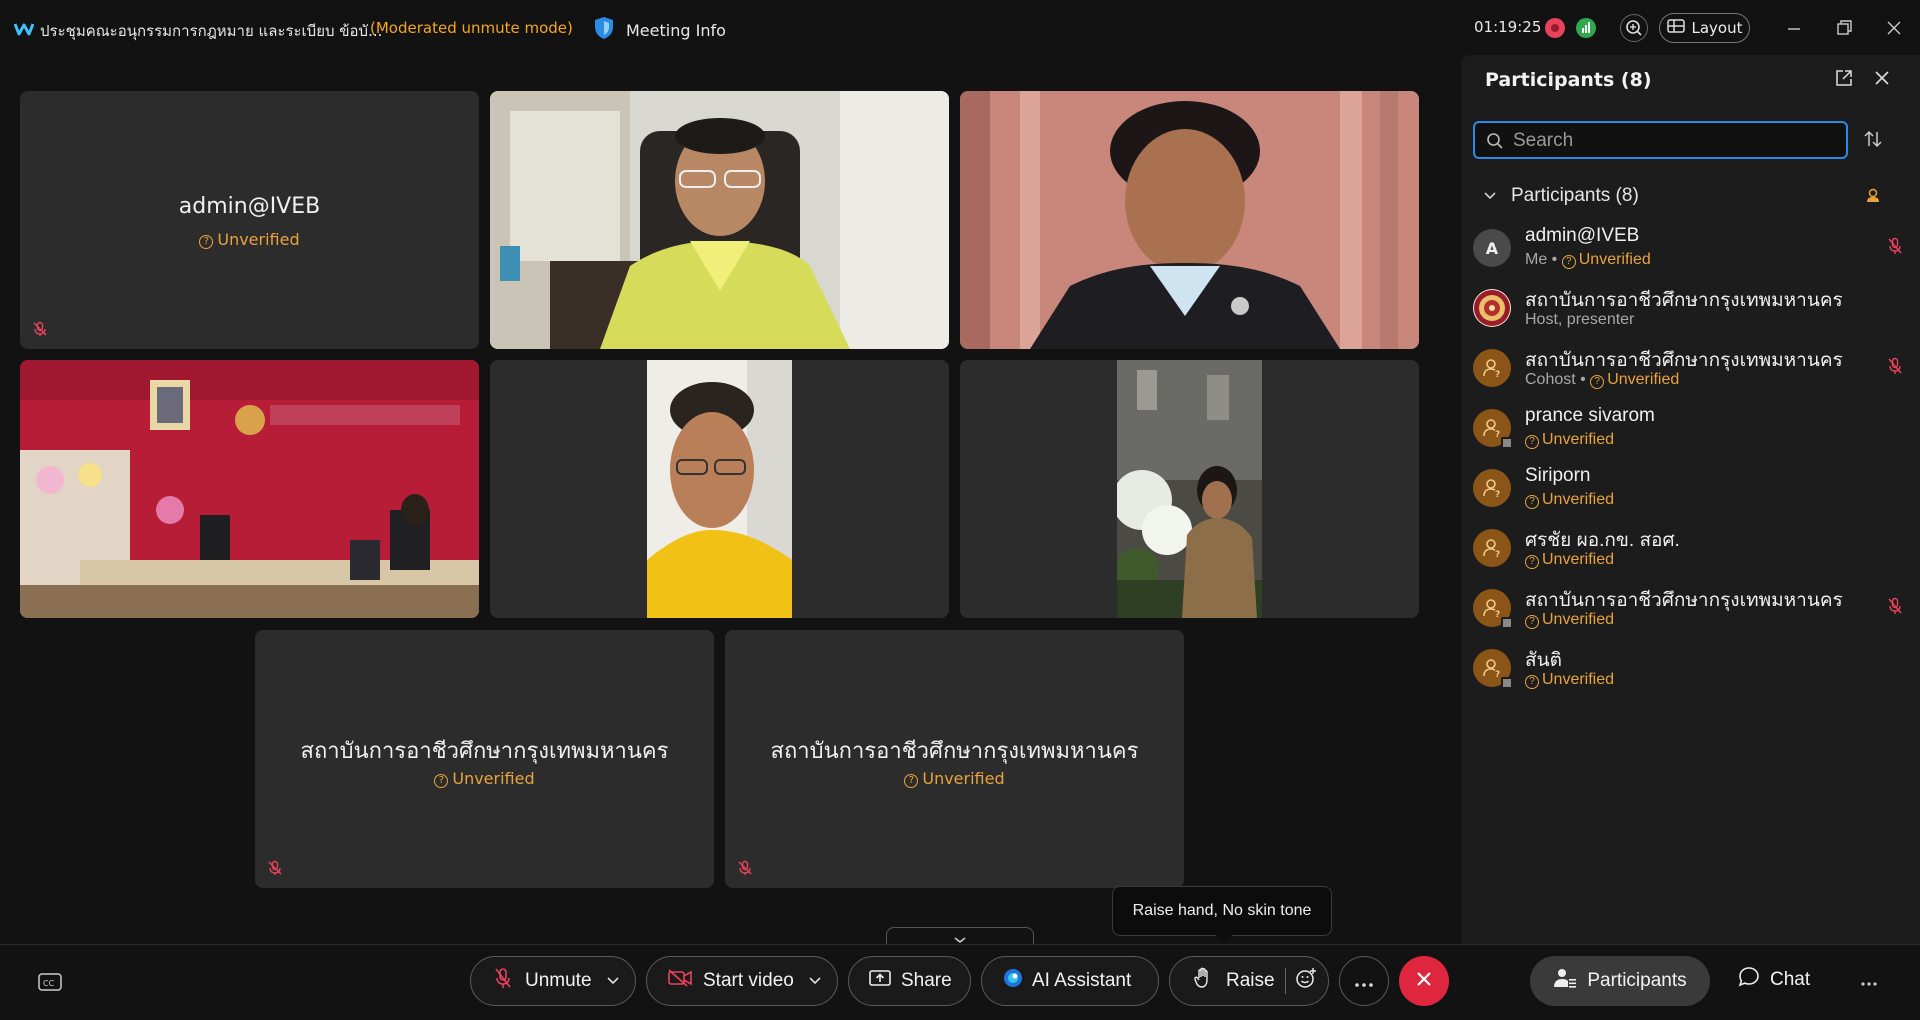 The height and width of the screenshot is (1020, 1920). What do you see at coordinates (1894, 28) in the screenshot?
I see `close-window-icon` at bounding box center [1894, 28].